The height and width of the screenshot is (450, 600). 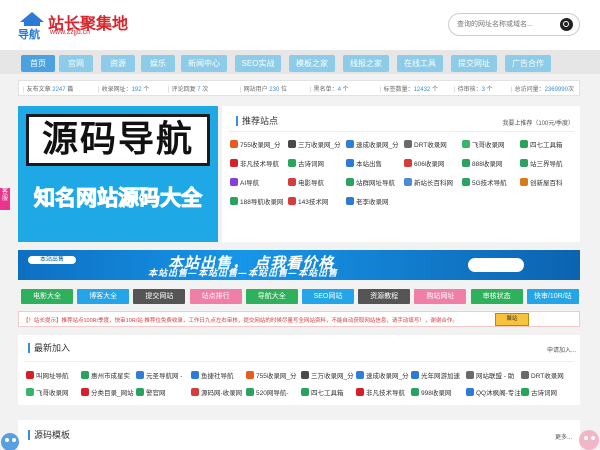 I want to click on recommended-site-link: 新站长百科网, so click(x=428, y=184).